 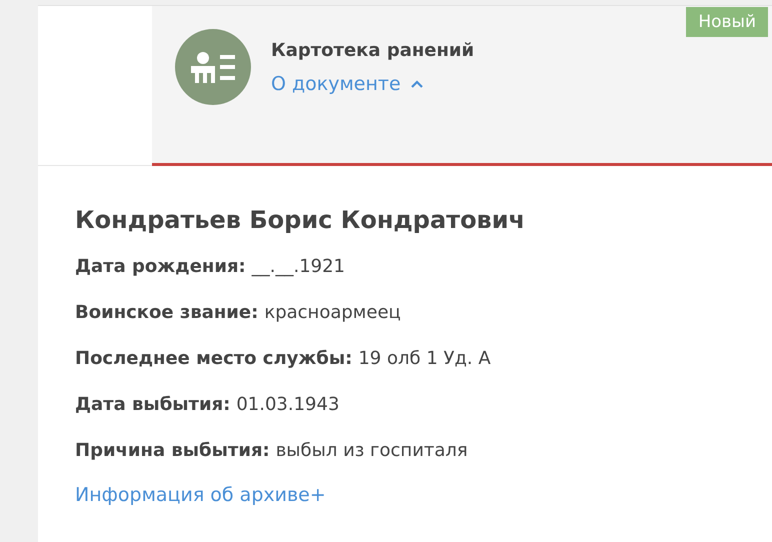 I want to click on field-value: красноармеец, so click(x=332, y=312).